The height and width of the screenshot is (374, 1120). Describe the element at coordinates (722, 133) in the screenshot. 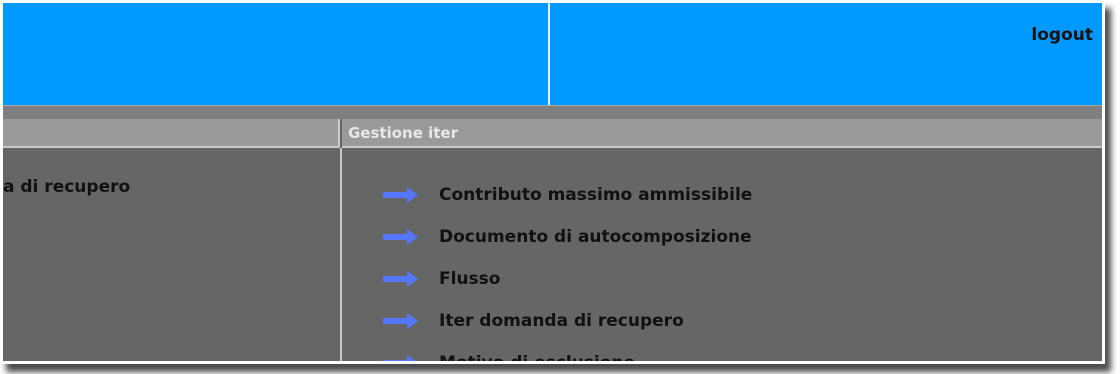

I see `right-column-header: Gestione iter` at that location.